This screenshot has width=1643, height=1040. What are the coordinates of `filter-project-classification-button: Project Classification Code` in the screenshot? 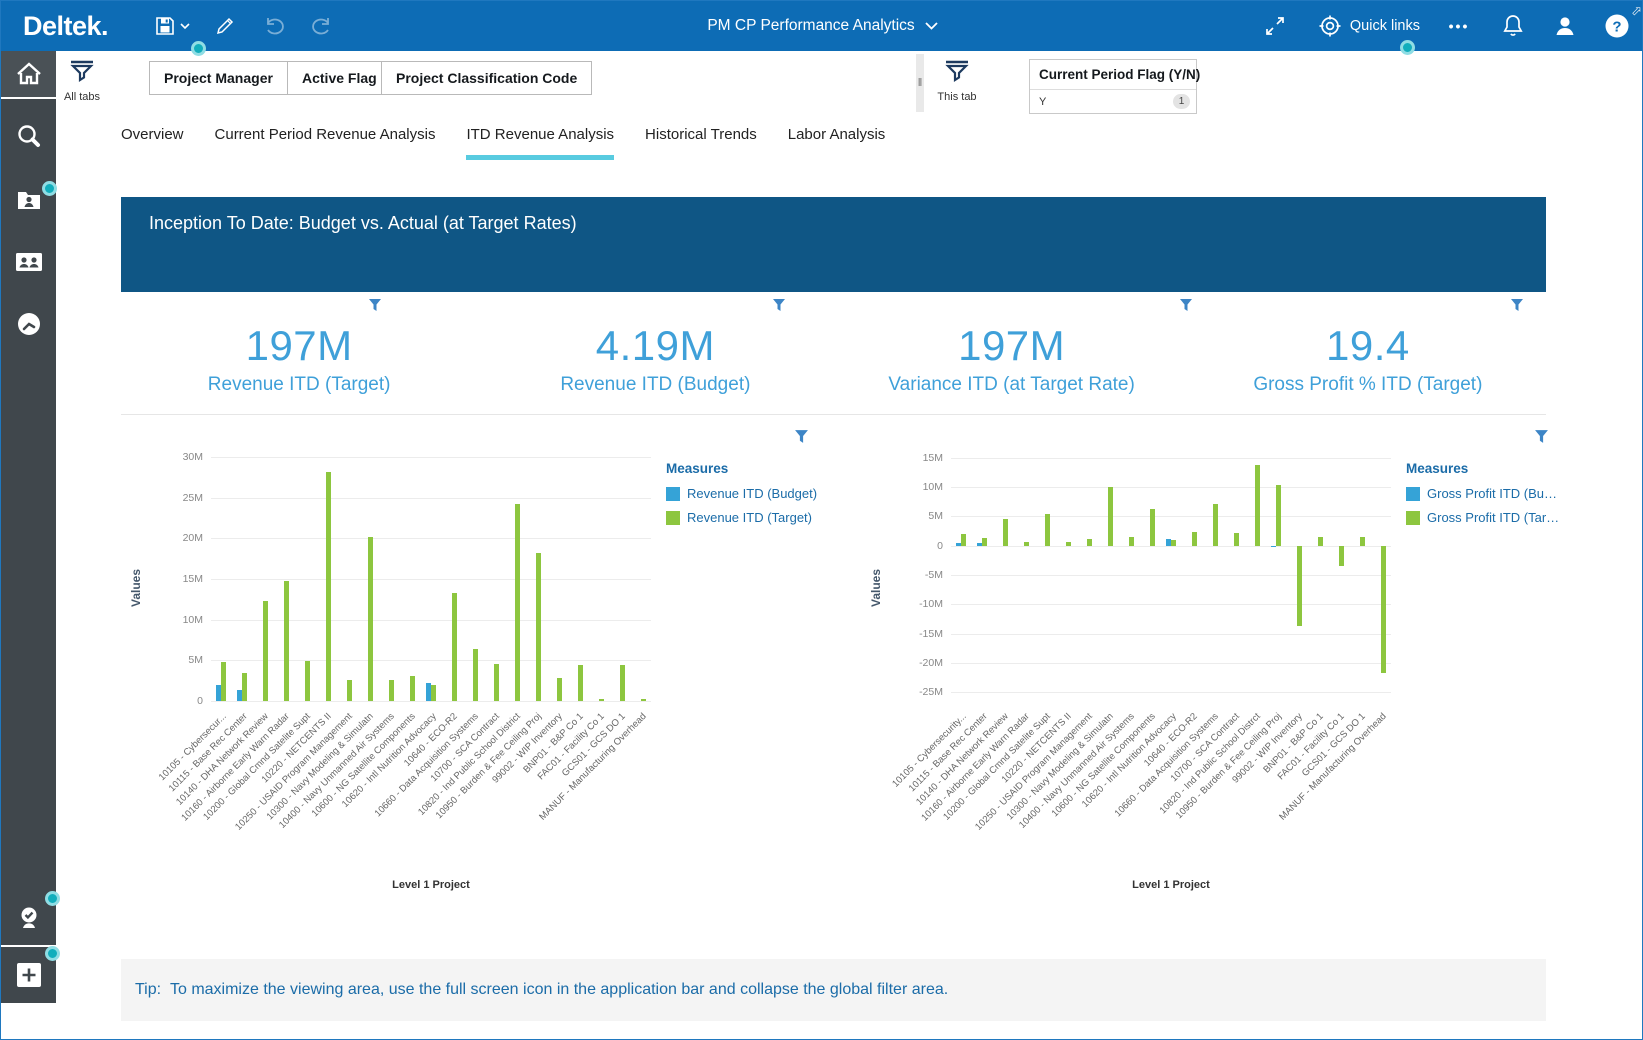 It's located at (487, 78).